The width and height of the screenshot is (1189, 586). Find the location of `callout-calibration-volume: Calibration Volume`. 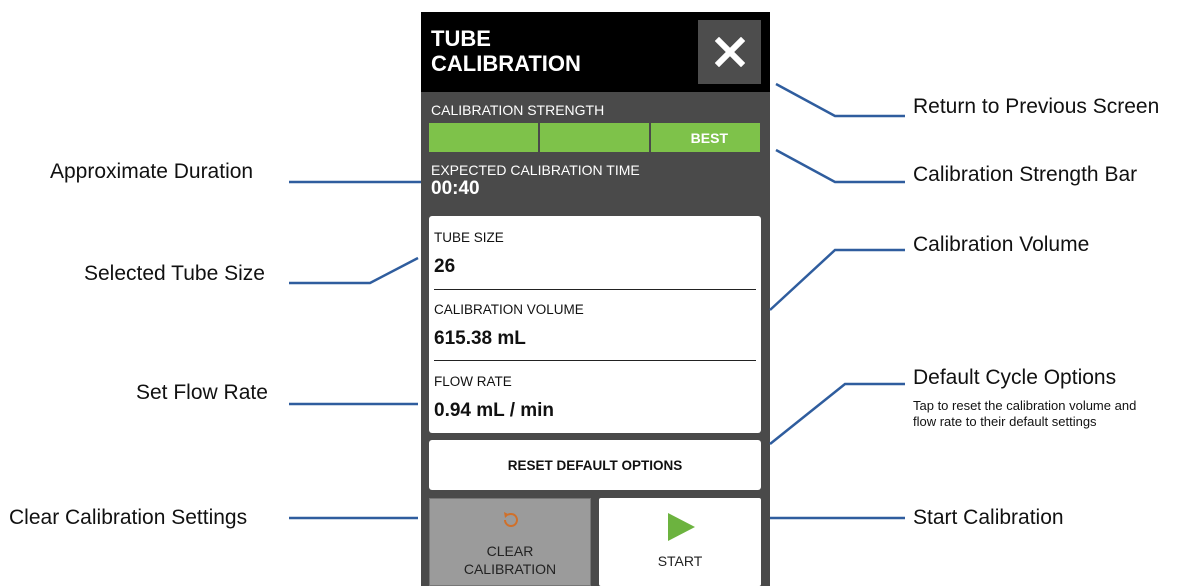

callout-calibration-volume: Calibration Volume is located at coordinates (1001, 244).